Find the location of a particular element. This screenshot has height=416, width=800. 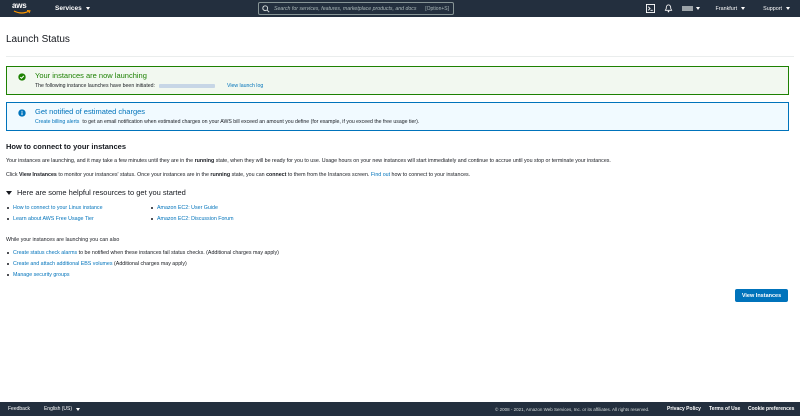

feedback-link: Feedback is located at coordinates (19, 409).